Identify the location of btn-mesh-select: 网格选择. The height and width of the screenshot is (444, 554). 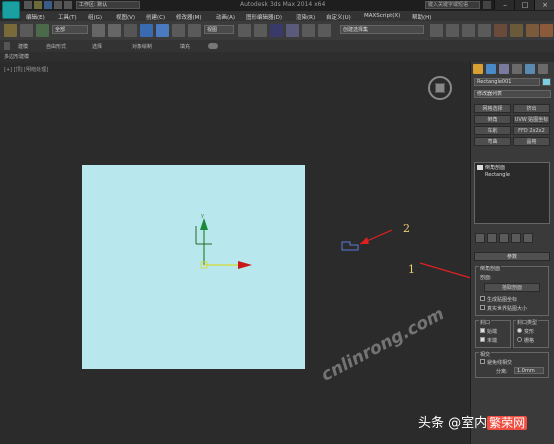
(492, 108).